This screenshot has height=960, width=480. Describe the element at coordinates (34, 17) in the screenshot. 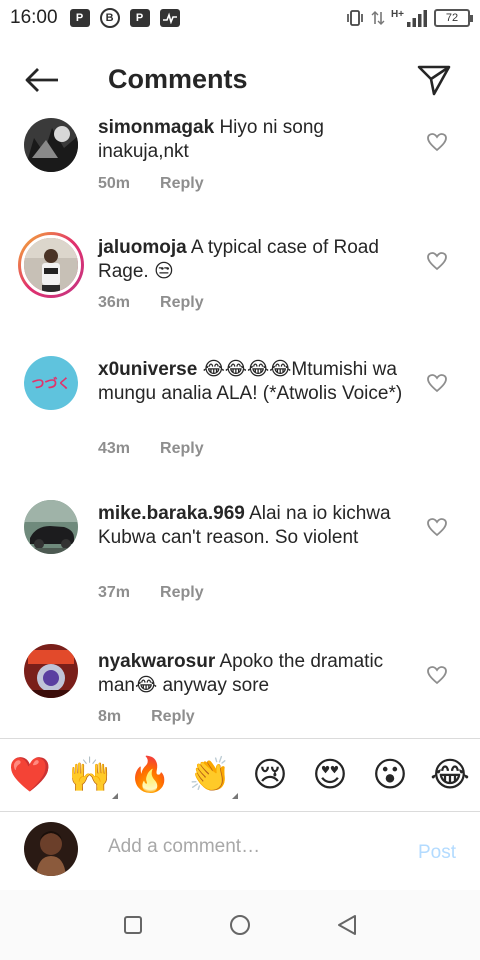

I see `status-time: 16:00` at that location.